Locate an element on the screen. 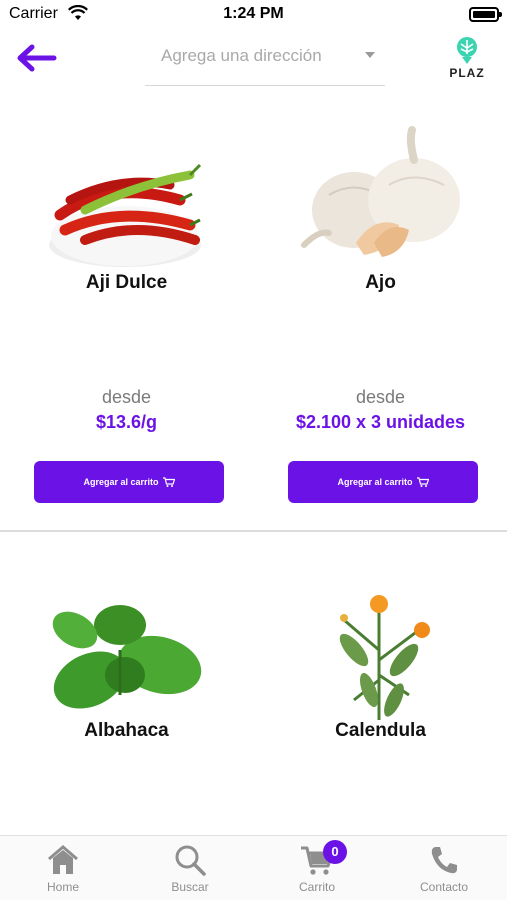 This screenshot has width=507, height=900. chevron-down-icon is located at coordinates (370, 55).